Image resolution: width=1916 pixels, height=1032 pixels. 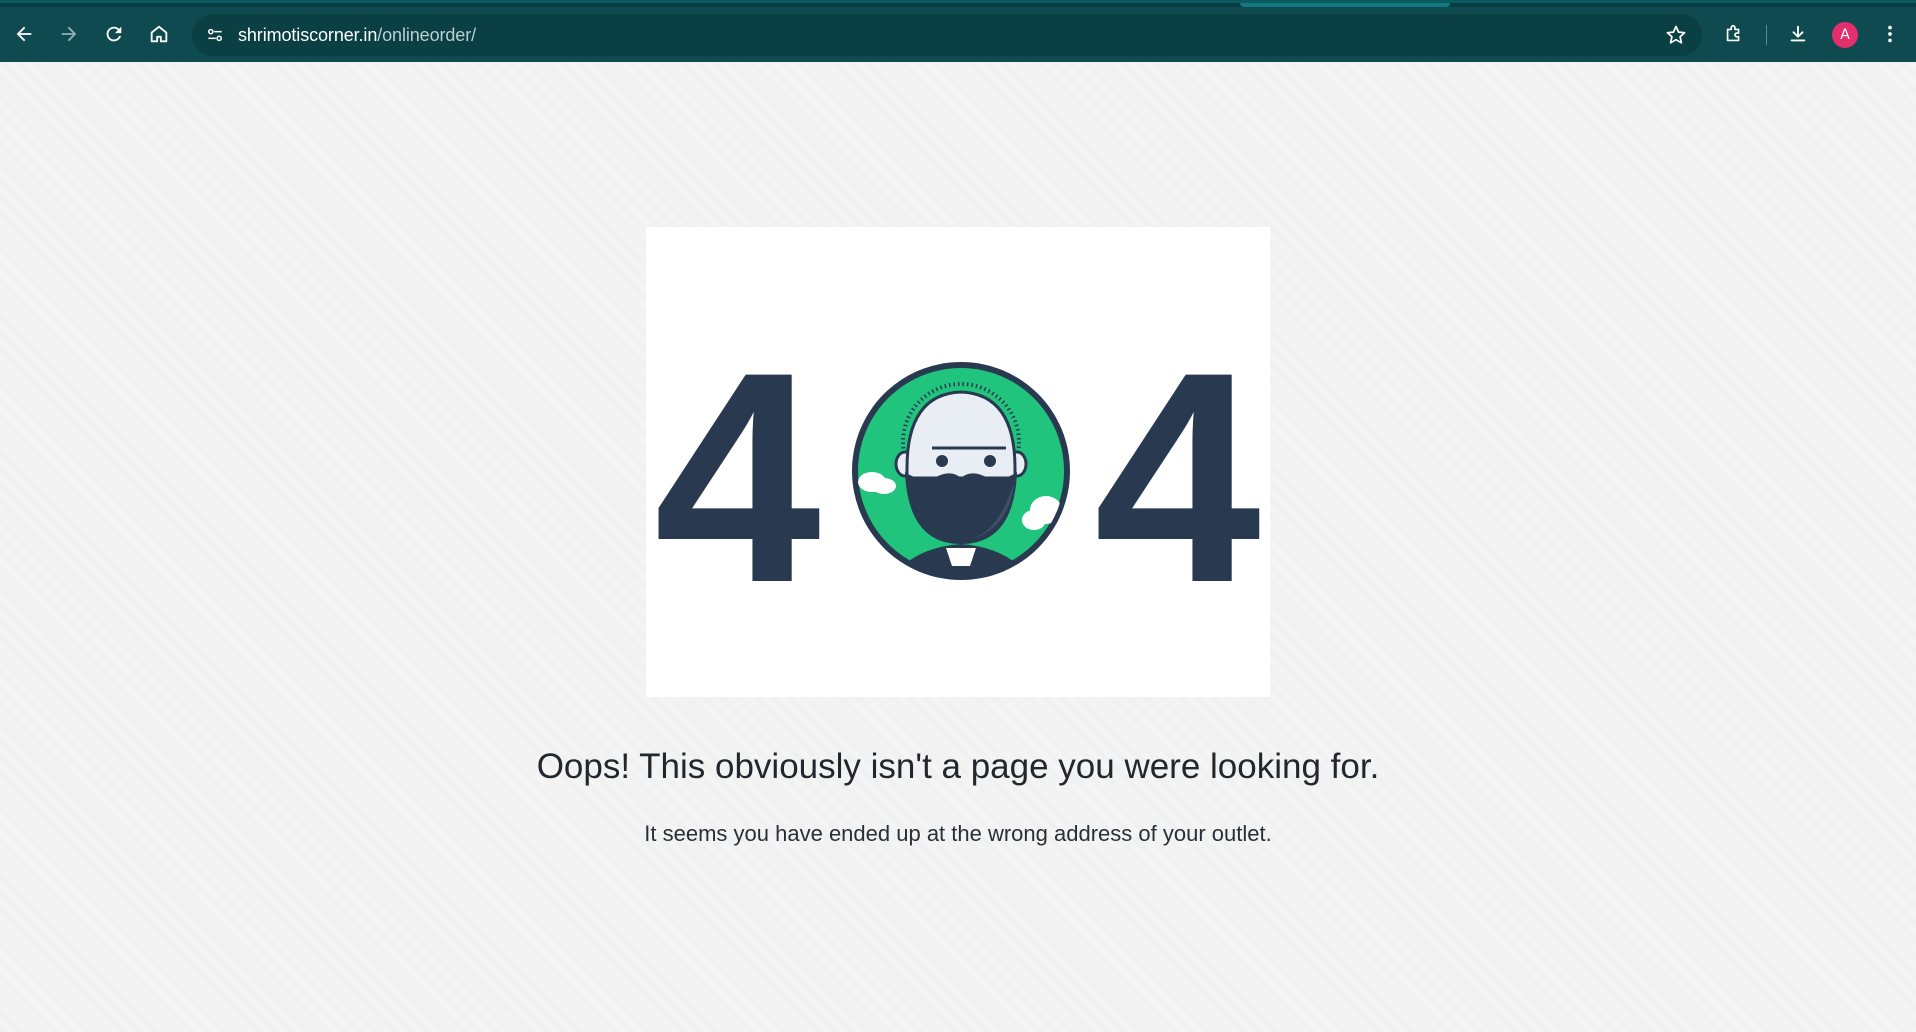 I want to click on address-bar: shrimotiscorner.in/onlineorder/, so click(x=947, y=35).